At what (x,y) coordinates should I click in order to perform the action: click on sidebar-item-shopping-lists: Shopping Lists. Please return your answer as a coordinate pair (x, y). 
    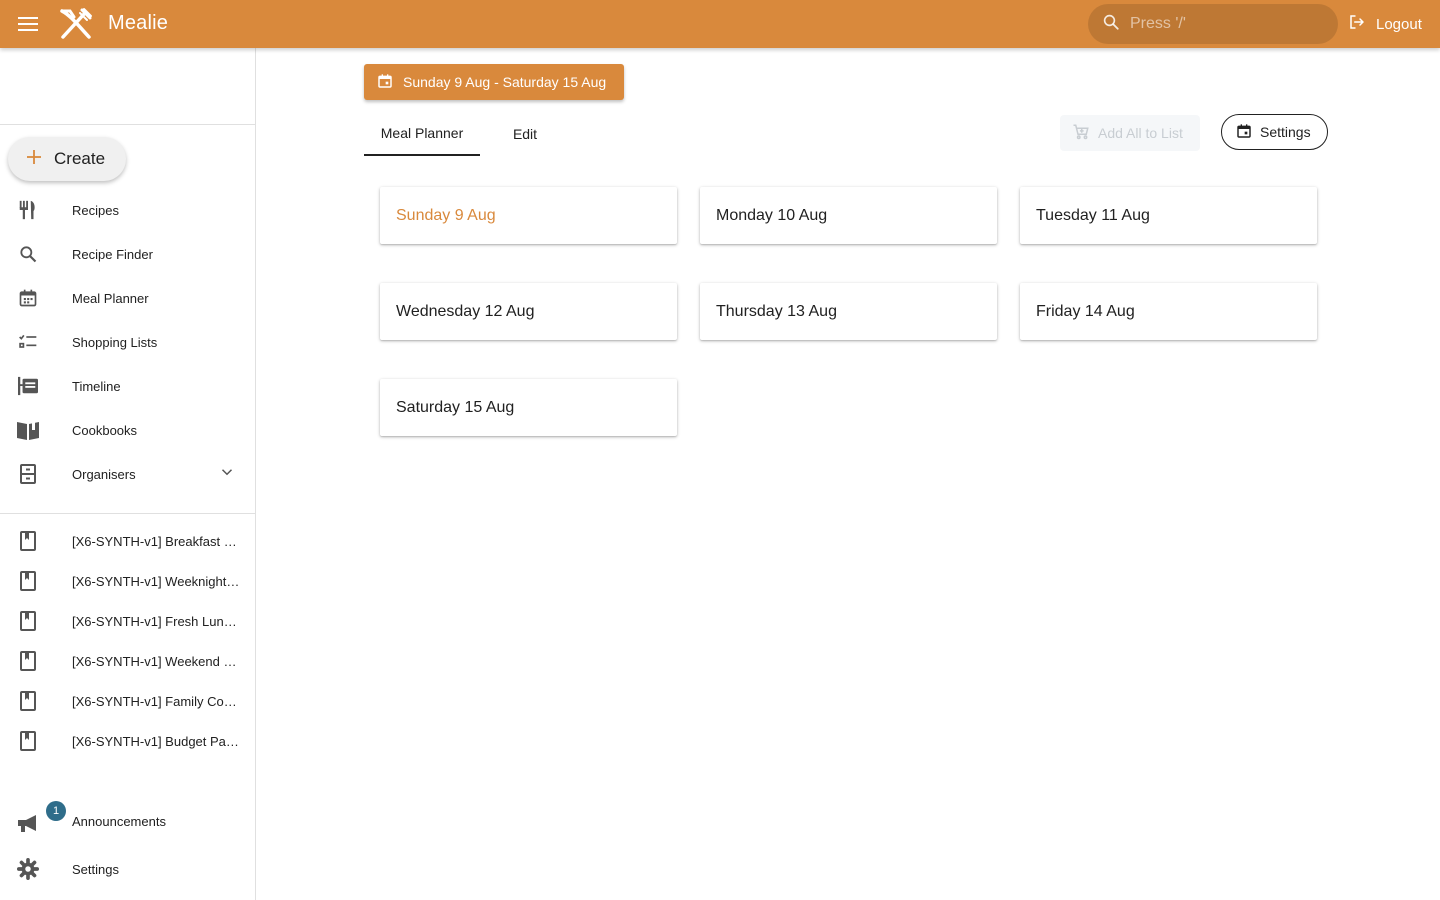
    Looking at the image, I should click on (127, 342).